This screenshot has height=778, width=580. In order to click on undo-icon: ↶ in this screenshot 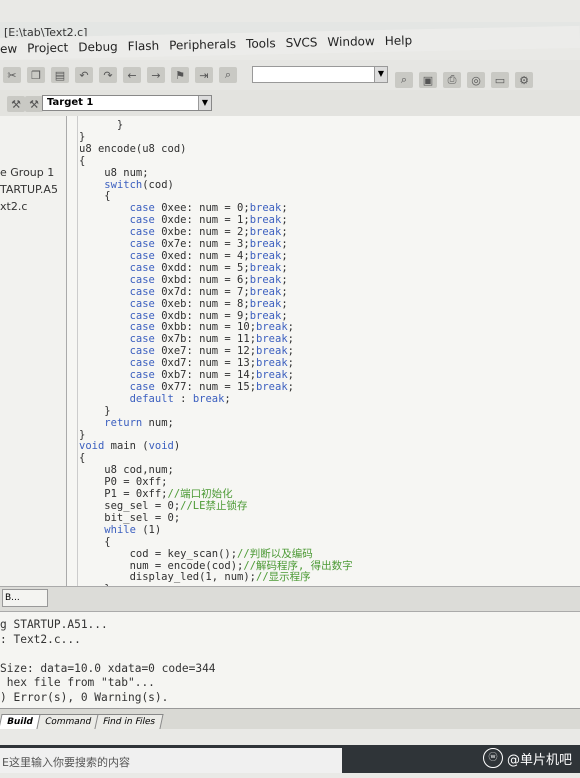, I will do `click(84, 75)`.